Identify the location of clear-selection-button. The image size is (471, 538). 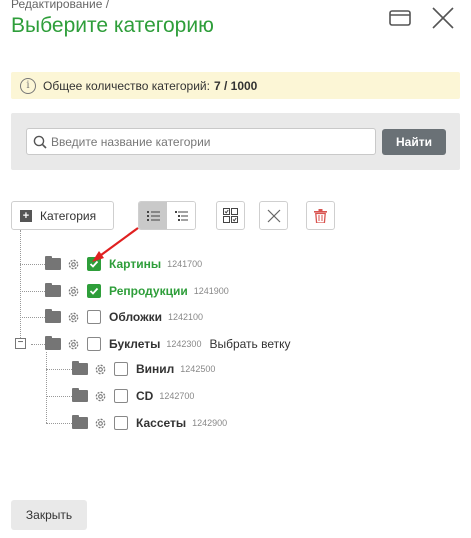
(273, 215).